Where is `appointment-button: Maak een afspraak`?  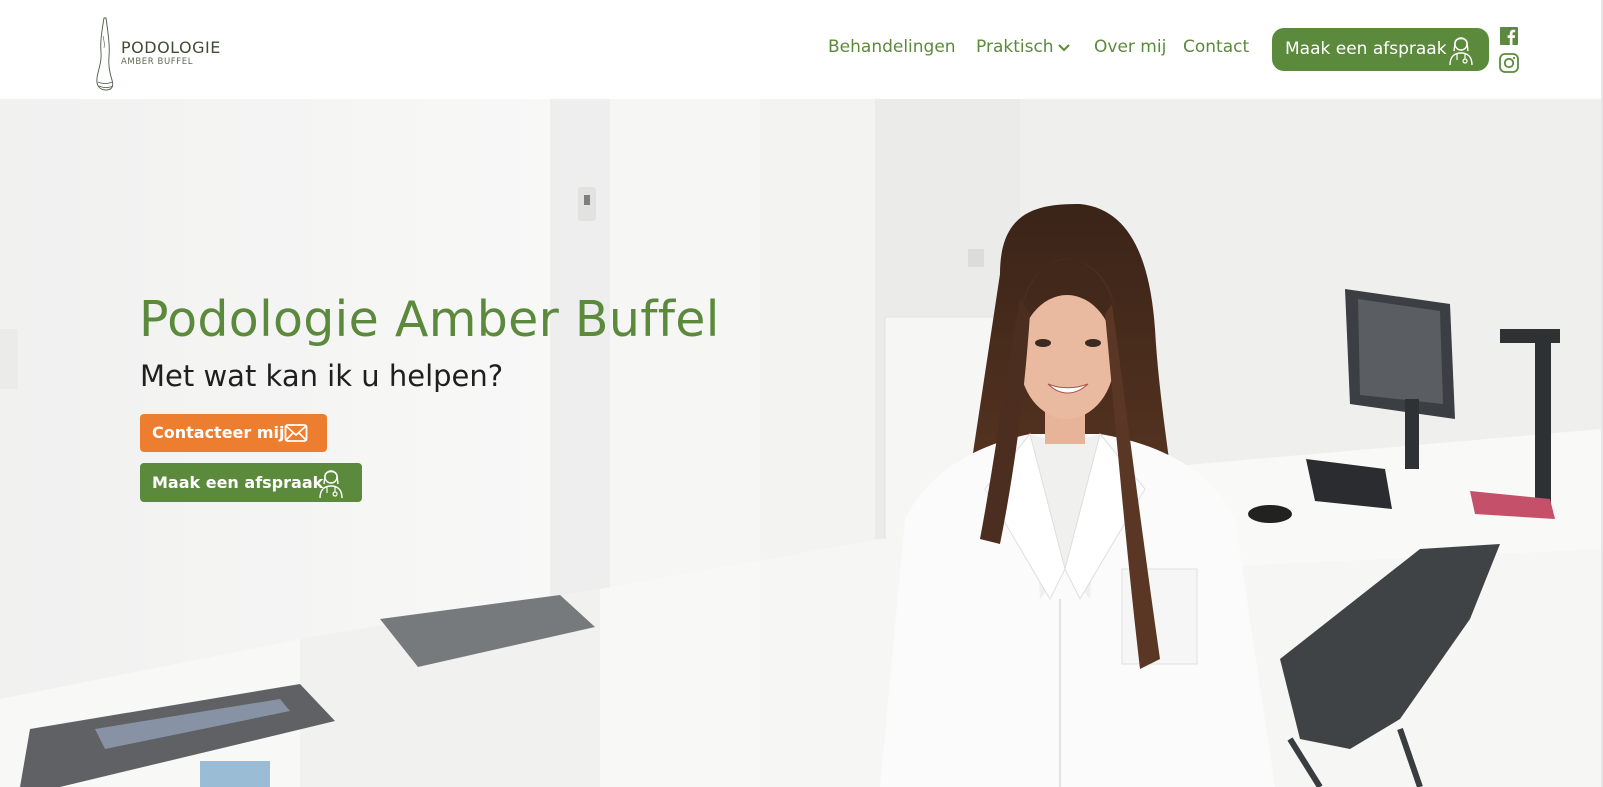
appointment-button: Maak een afspraak is located at coordinates (251, 482).